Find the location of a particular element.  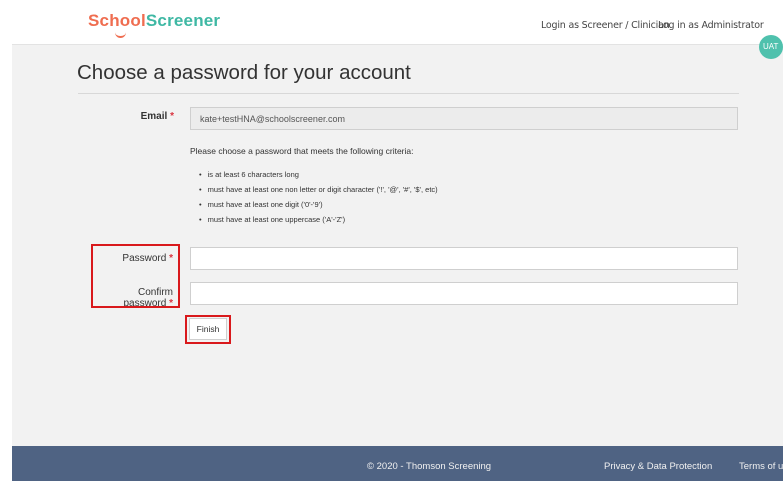

login-screener-link: Login as Screener / Clinician is located at coordinates (605, 25).